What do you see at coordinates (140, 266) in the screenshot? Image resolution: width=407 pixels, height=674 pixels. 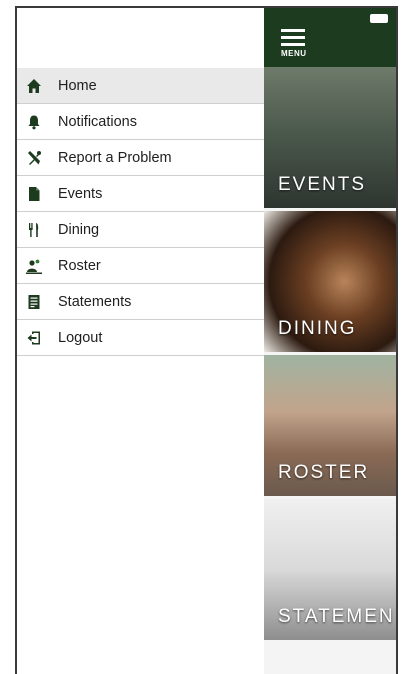 I see `drawer-item-roster: Roster` at bounding box center [140, 266].